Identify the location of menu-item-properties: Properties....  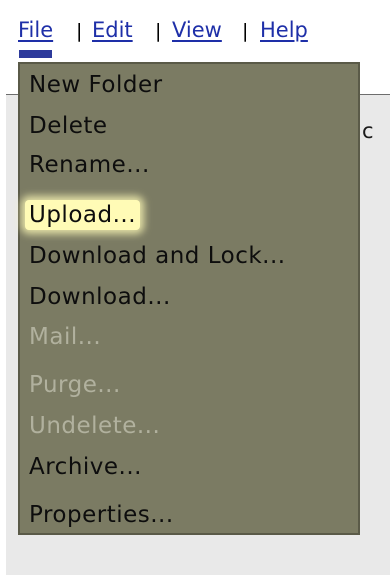
(101, 515).